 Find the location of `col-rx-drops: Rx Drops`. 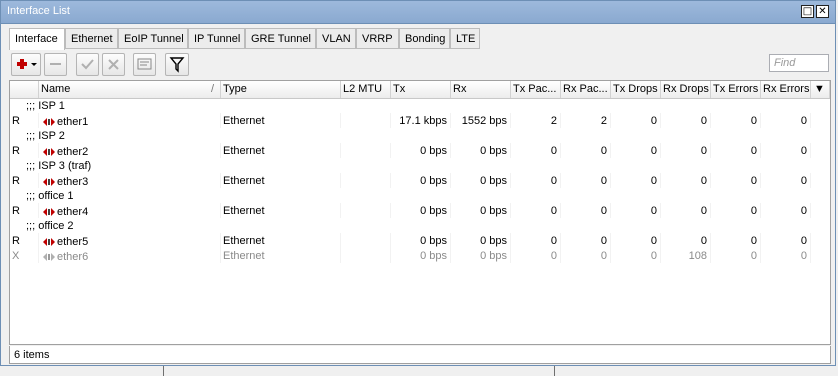

col-rx-drops: Rx Drops is located at coordinates (686, 89).